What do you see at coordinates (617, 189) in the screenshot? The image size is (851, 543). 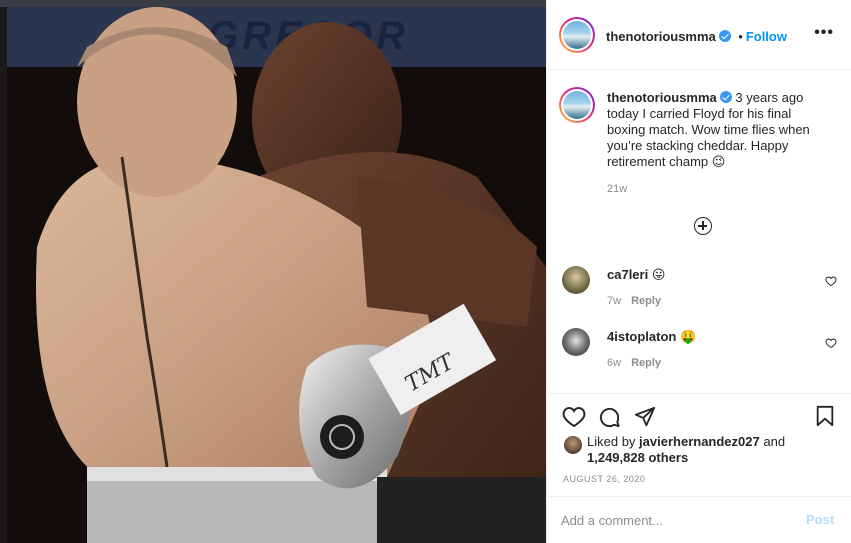 I see `caption-age: 21w` at bounding box center [617, 189].